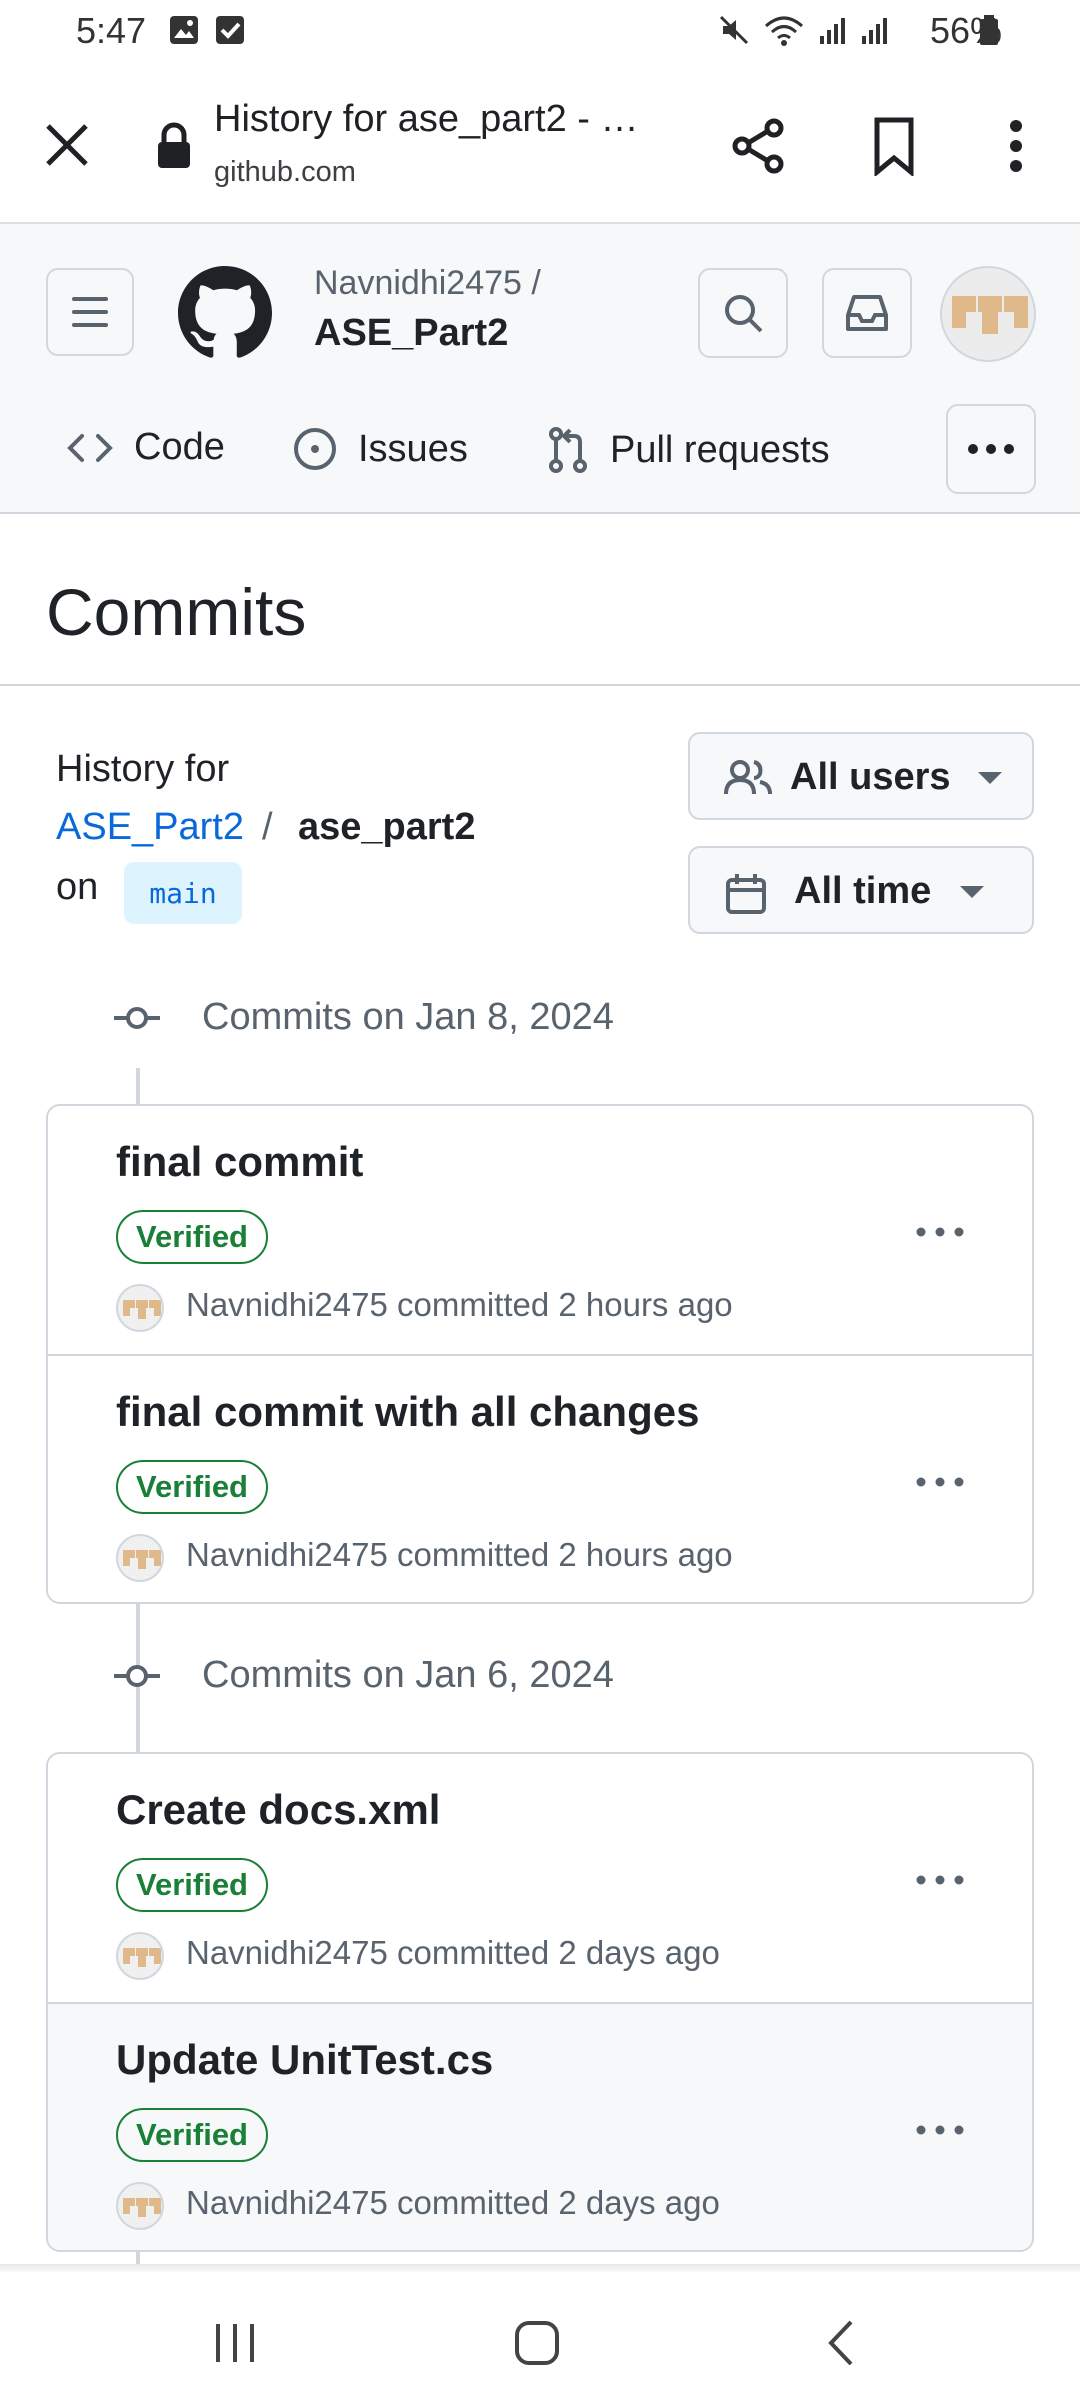 Image resolution: width=1080 pixels, height=2408 pixels. I want to click on hamburger-icon, so click(90, 312).